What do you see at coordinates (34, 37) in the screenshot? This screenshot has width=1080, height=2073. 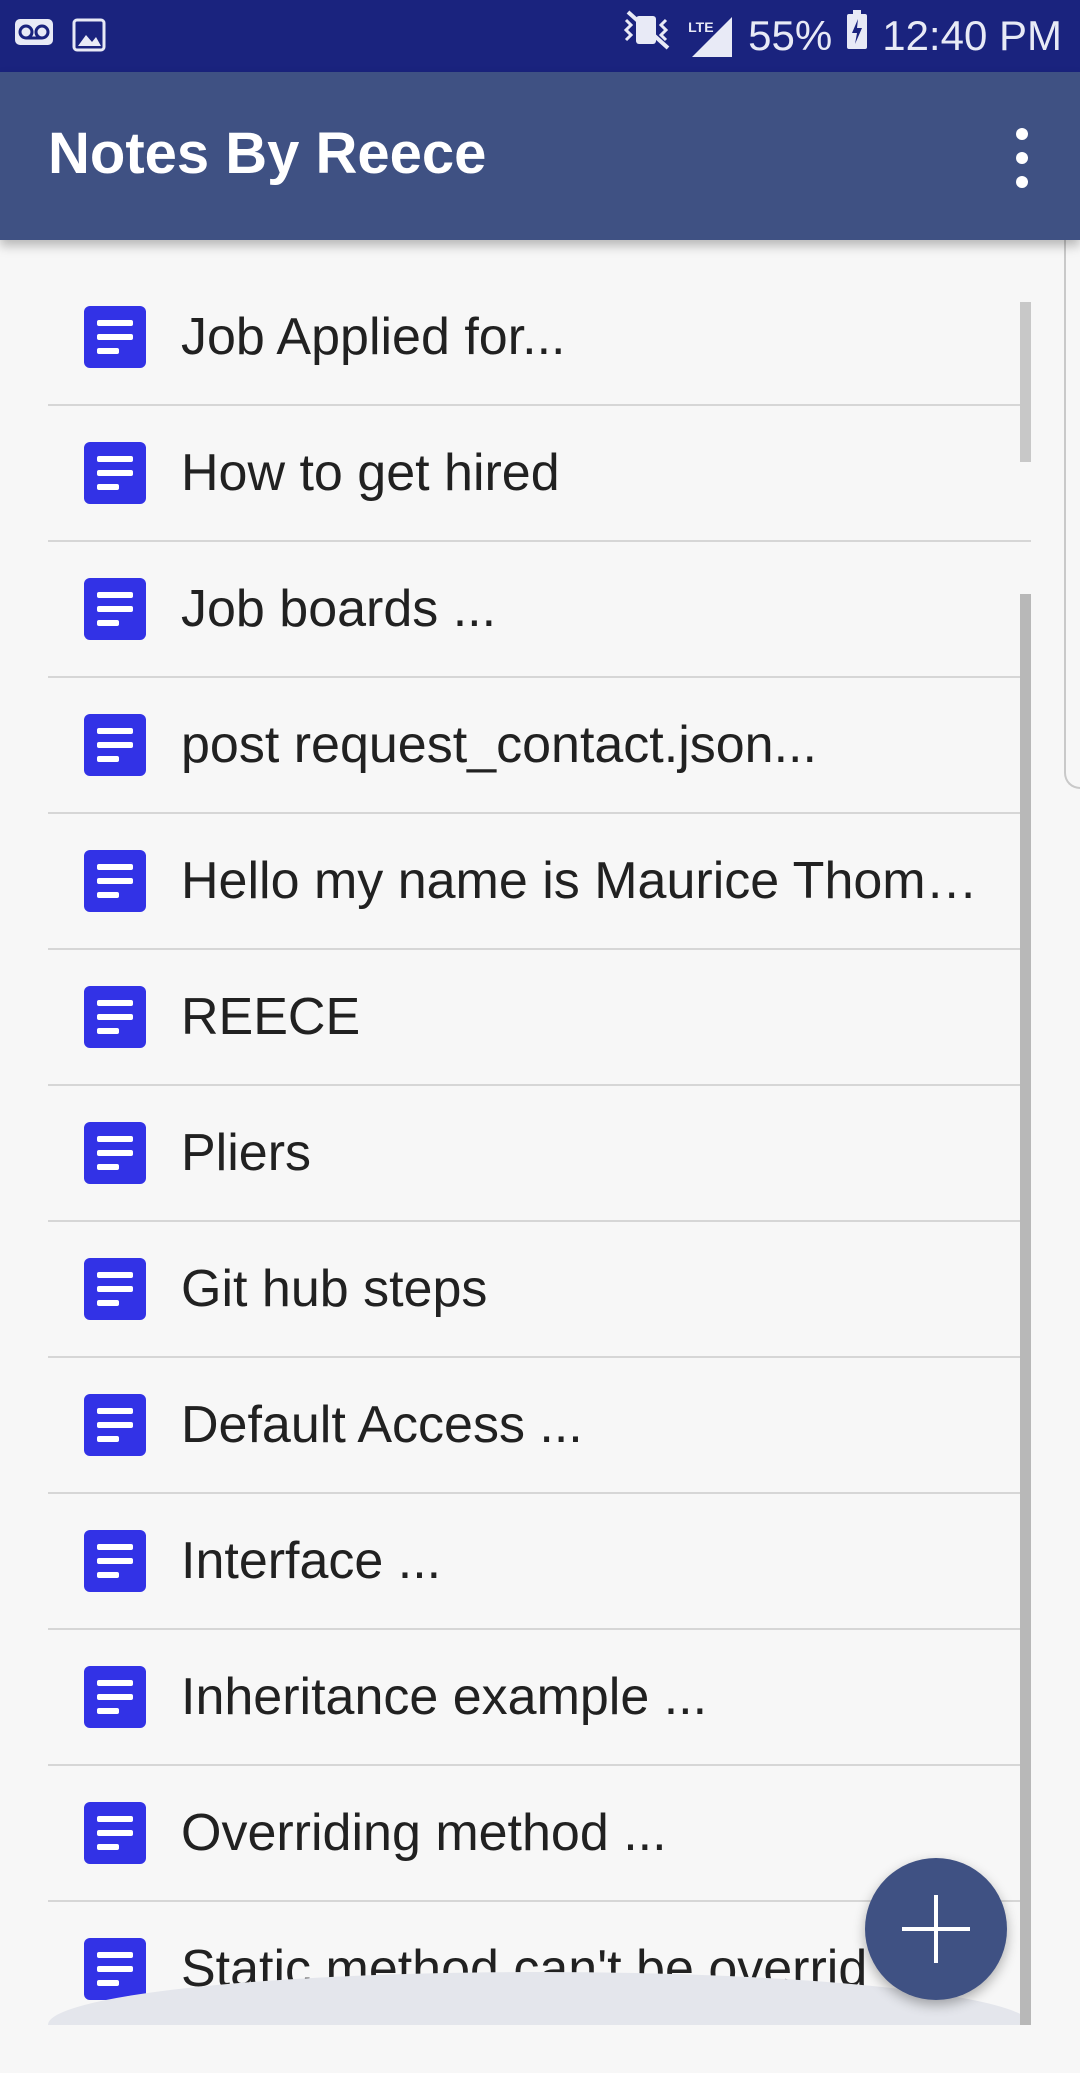 I see `voicemail-icon` at bounding box center [34, 37].